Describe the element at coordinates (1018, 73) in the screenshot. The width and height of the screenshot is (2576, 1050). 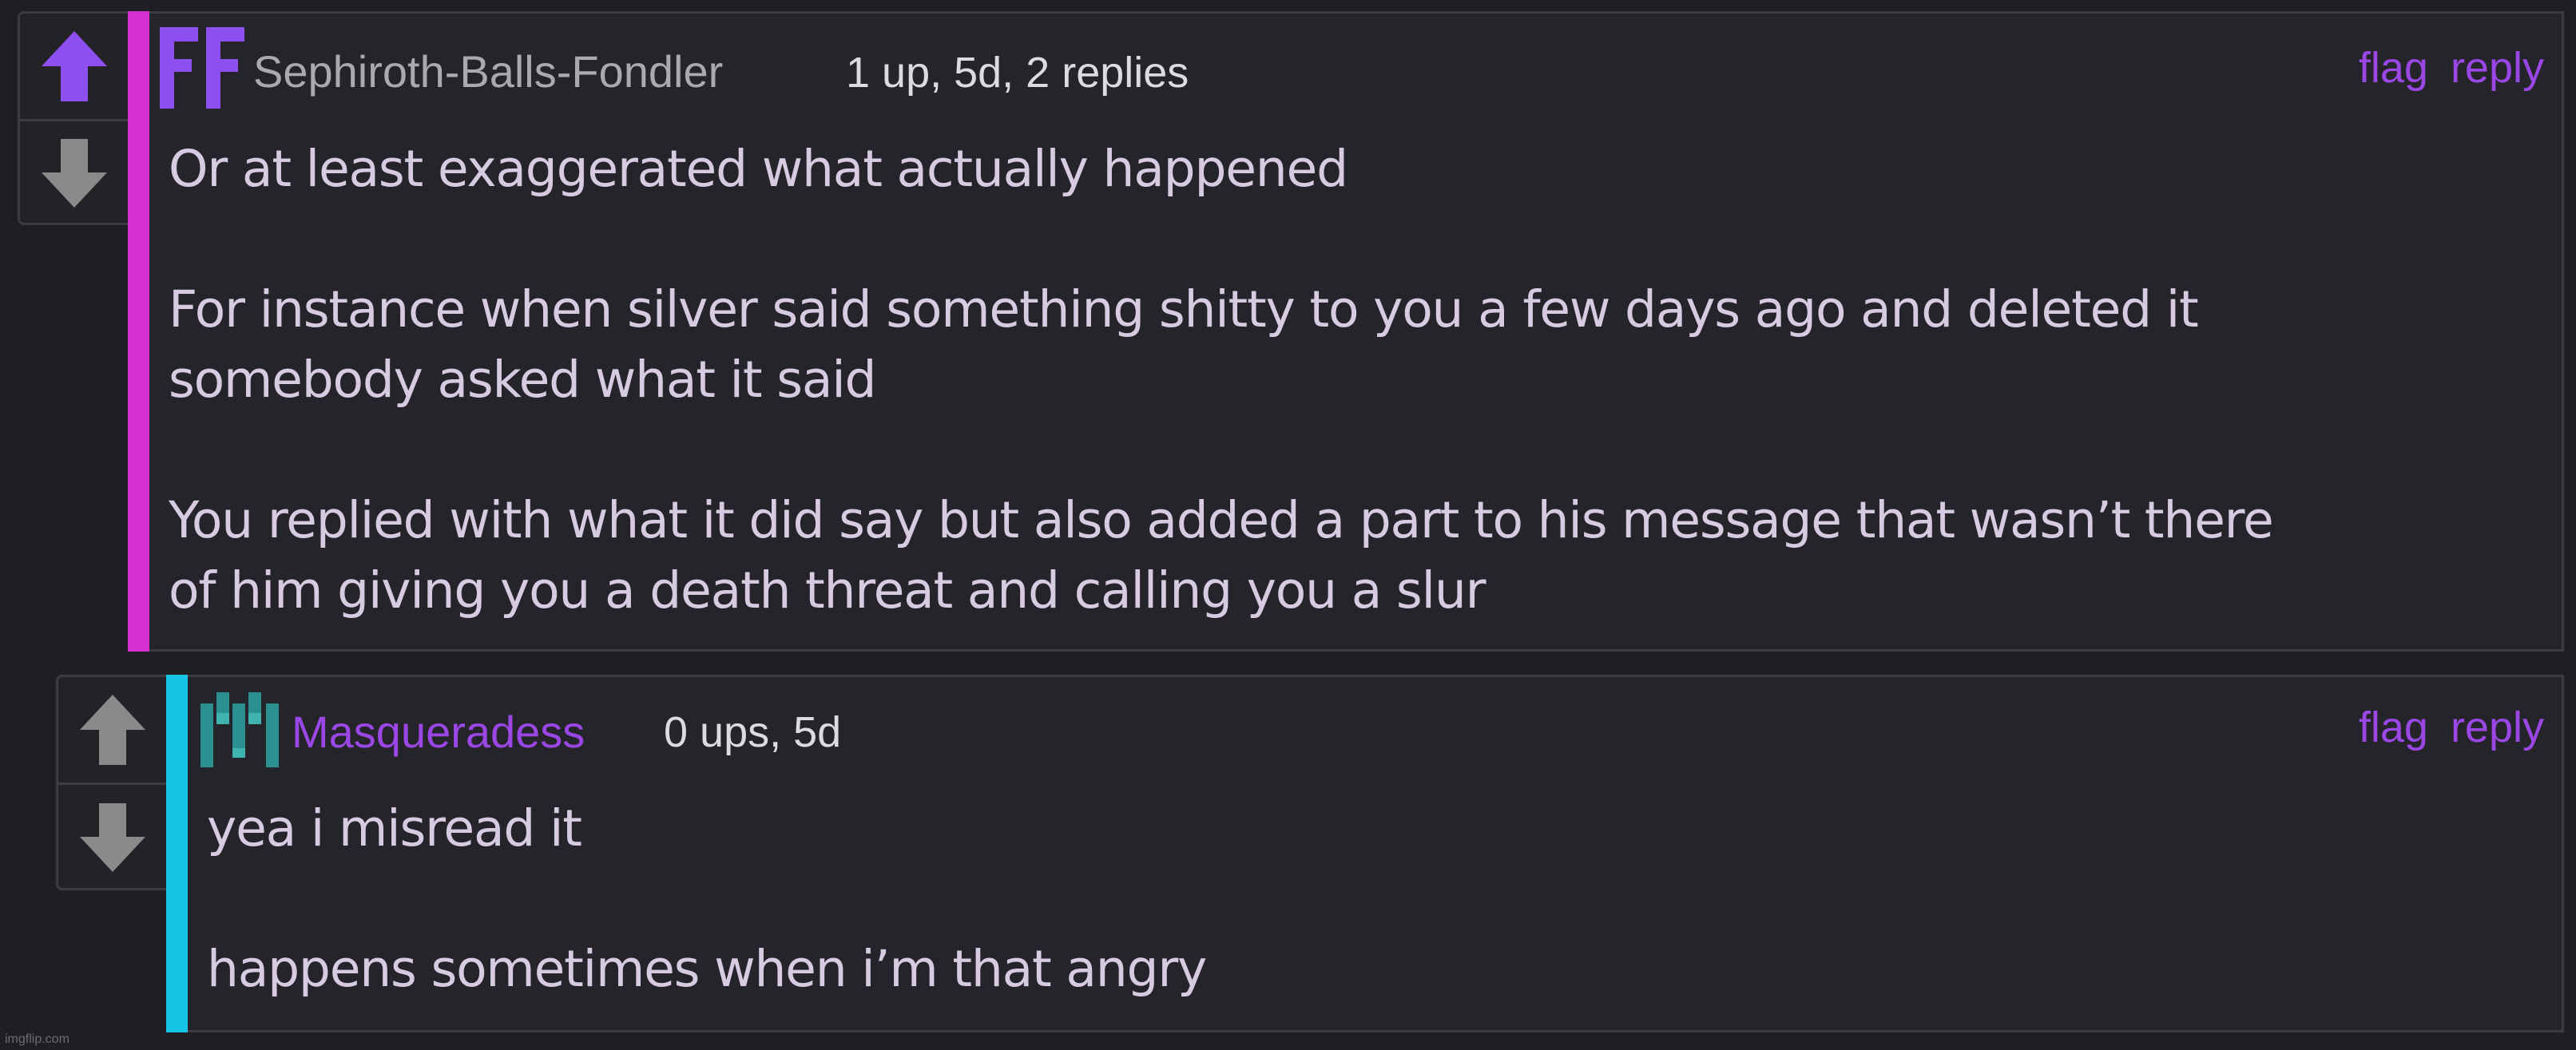
I see `comment-meta: 1 up, 5d, 2 replies` at that location.